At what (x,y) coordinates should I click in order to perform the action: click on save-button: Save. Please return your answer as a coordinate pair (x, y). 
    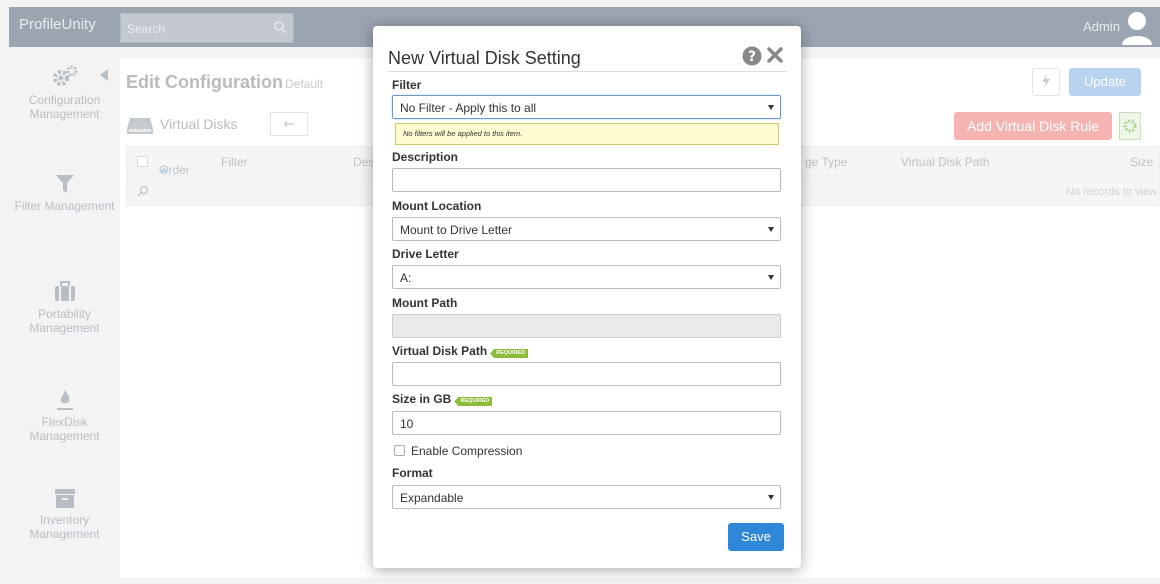
    Looking at the image, I should click on (756, 537).